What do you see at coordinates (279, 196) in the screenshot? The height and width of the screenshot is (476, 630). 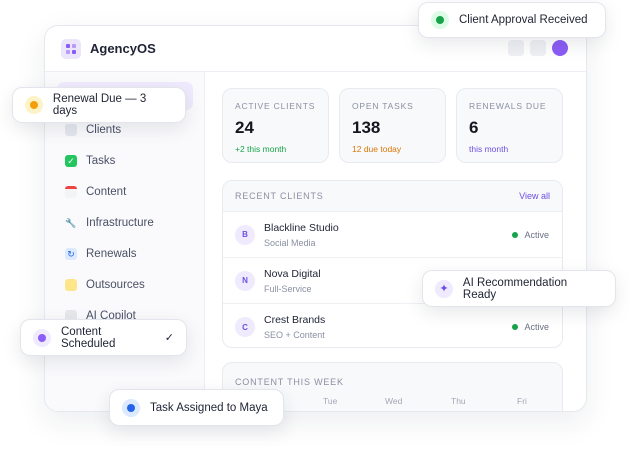 I see `panel-title: RECENT CLIENTS` at bounding box center [279, 196].